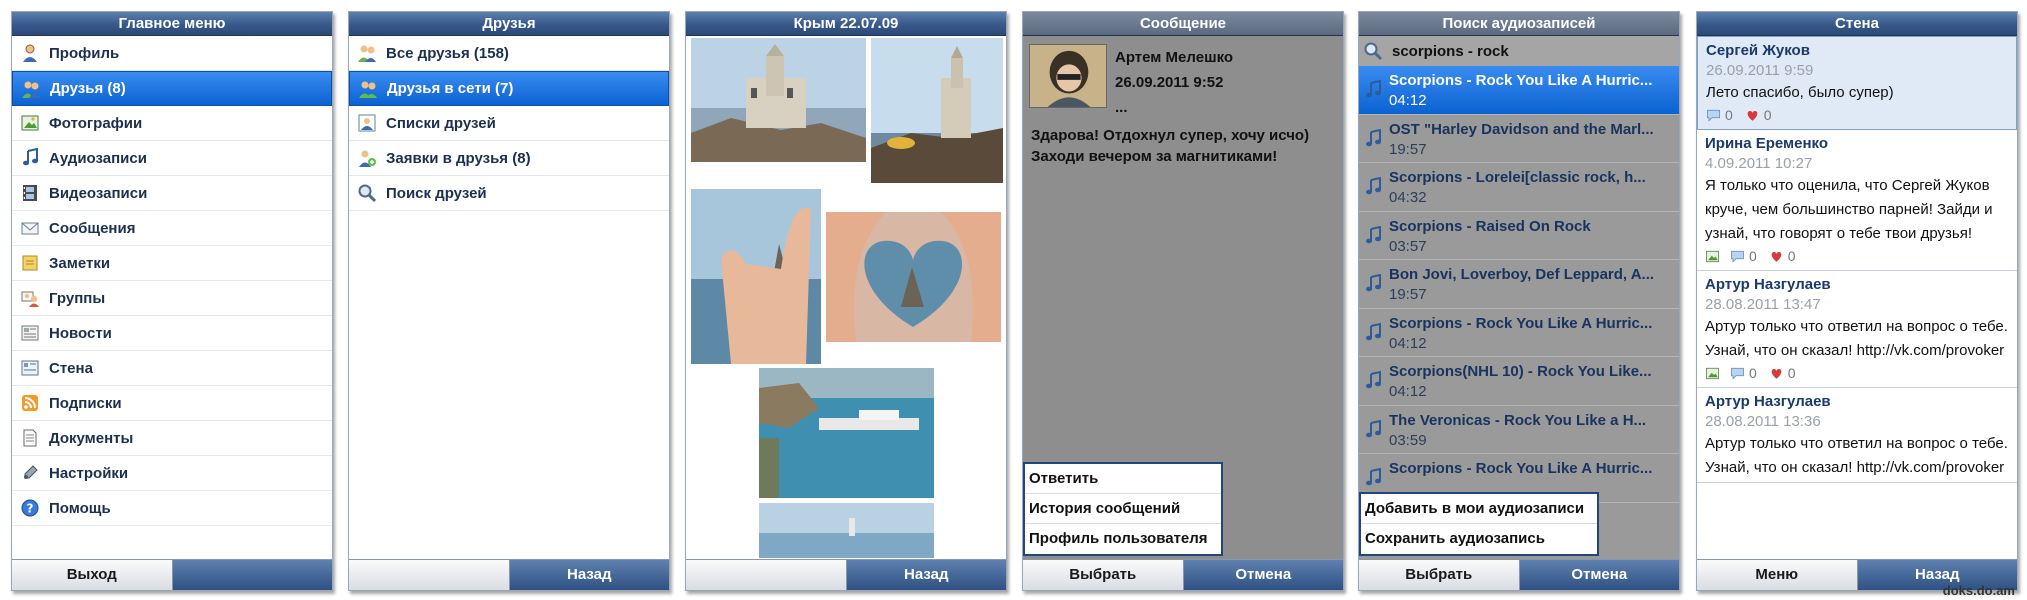 This screenshot has width=2027, height=600. I want to click on friends-title: Друзья, so click(509, 24).